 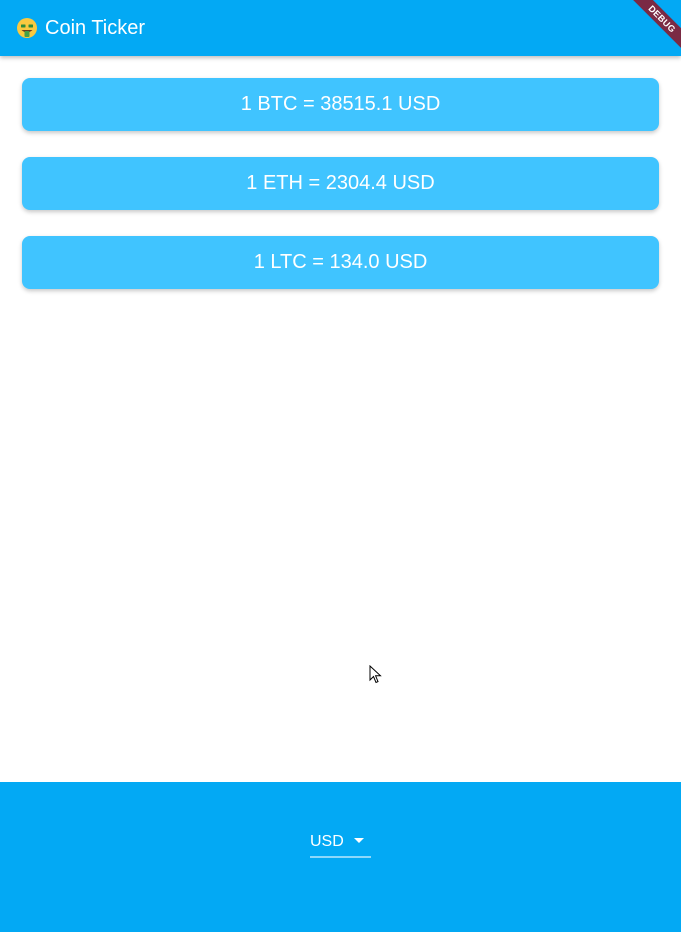 What do you see at coordinates (375, 674) in the screenshot?
I see `mouse-cursor-icon` at bounding box center [375, 674].